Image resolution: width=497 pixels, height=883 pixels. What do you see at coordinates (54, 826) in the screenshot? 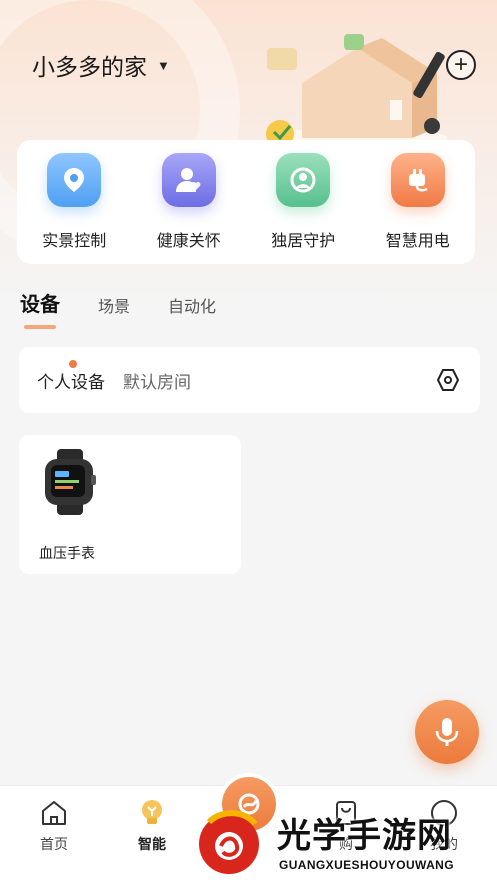
I see `nav-home: 首页` at bounding box center [54, 826].